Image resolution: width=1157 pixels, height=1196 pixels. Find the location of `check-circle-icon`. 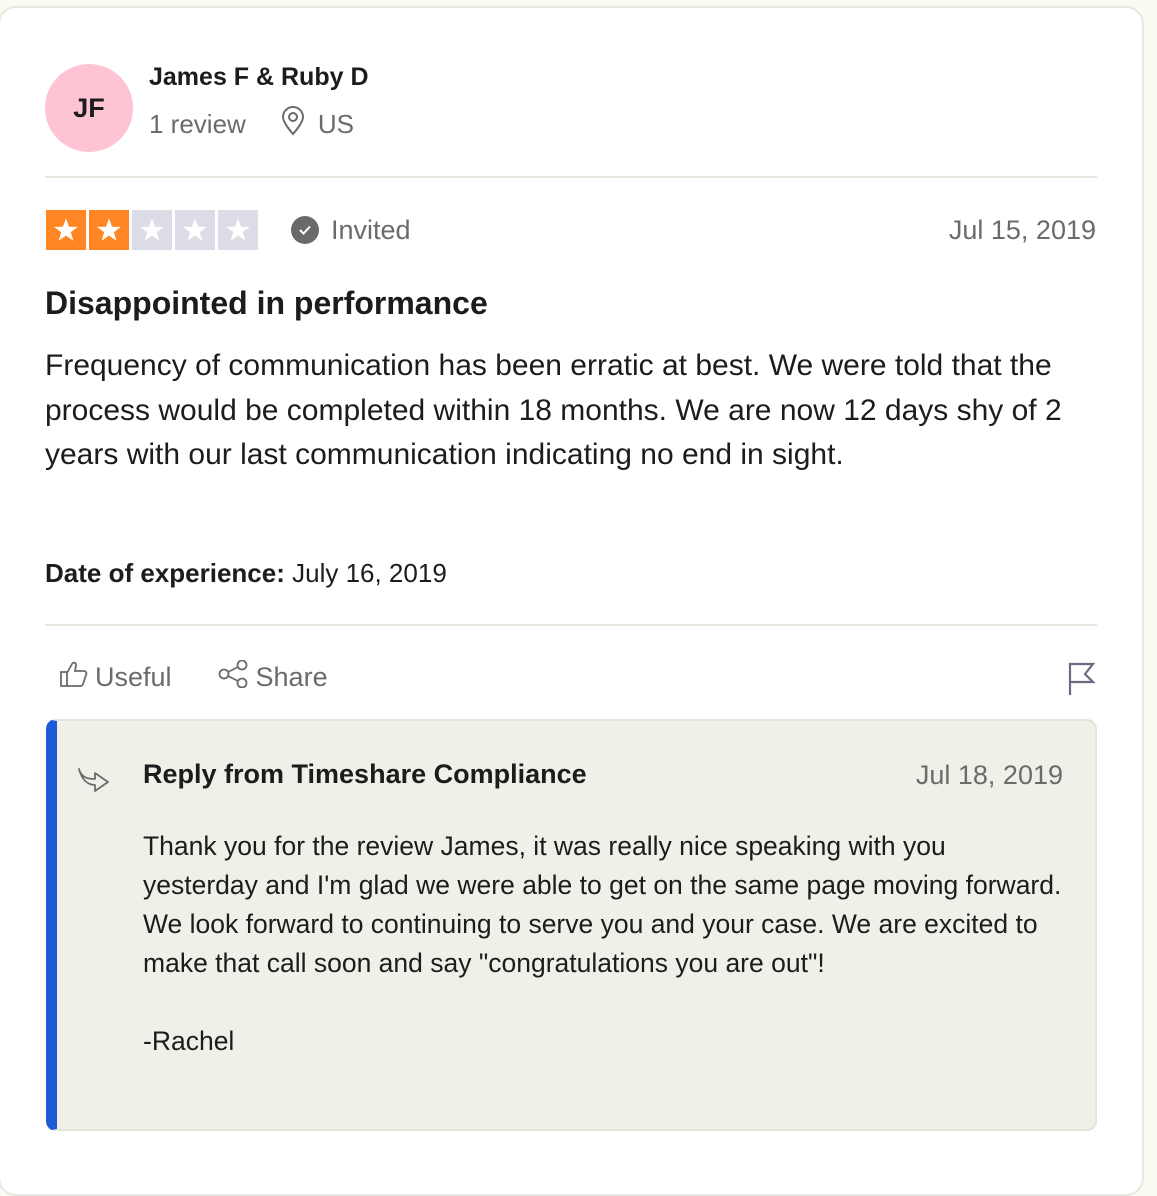

check-circle-icon is located at coordinates (305, 230).